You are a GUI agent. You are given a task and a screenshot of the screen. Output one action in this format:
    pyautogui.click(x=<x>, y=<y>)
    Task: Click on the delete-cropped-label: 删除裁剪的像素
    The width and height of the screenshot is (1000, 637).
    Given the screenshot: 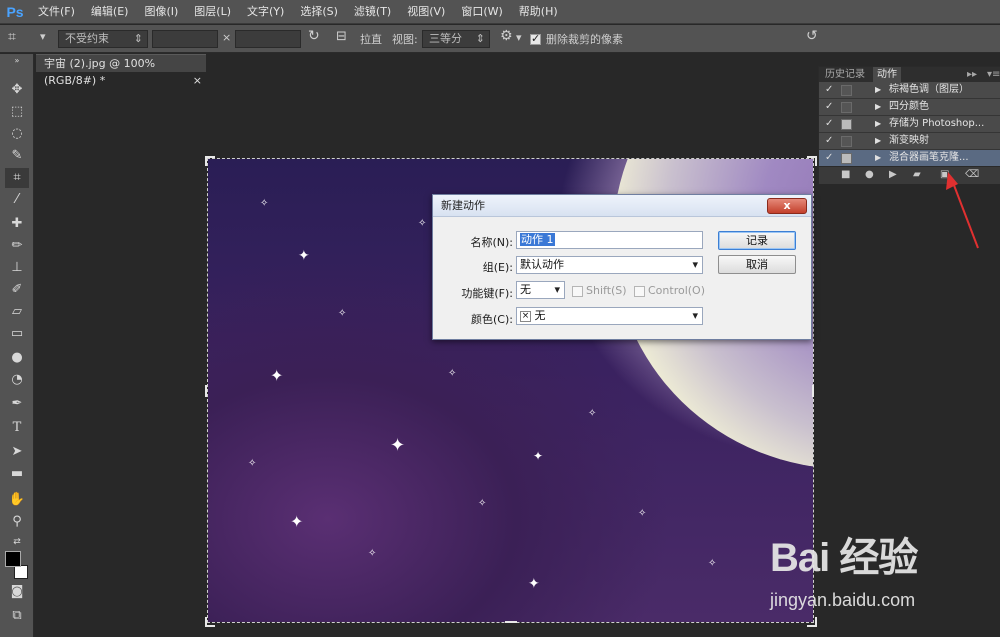 What is the action you would take?
    pyautogui.click(x=584, y=39)
    